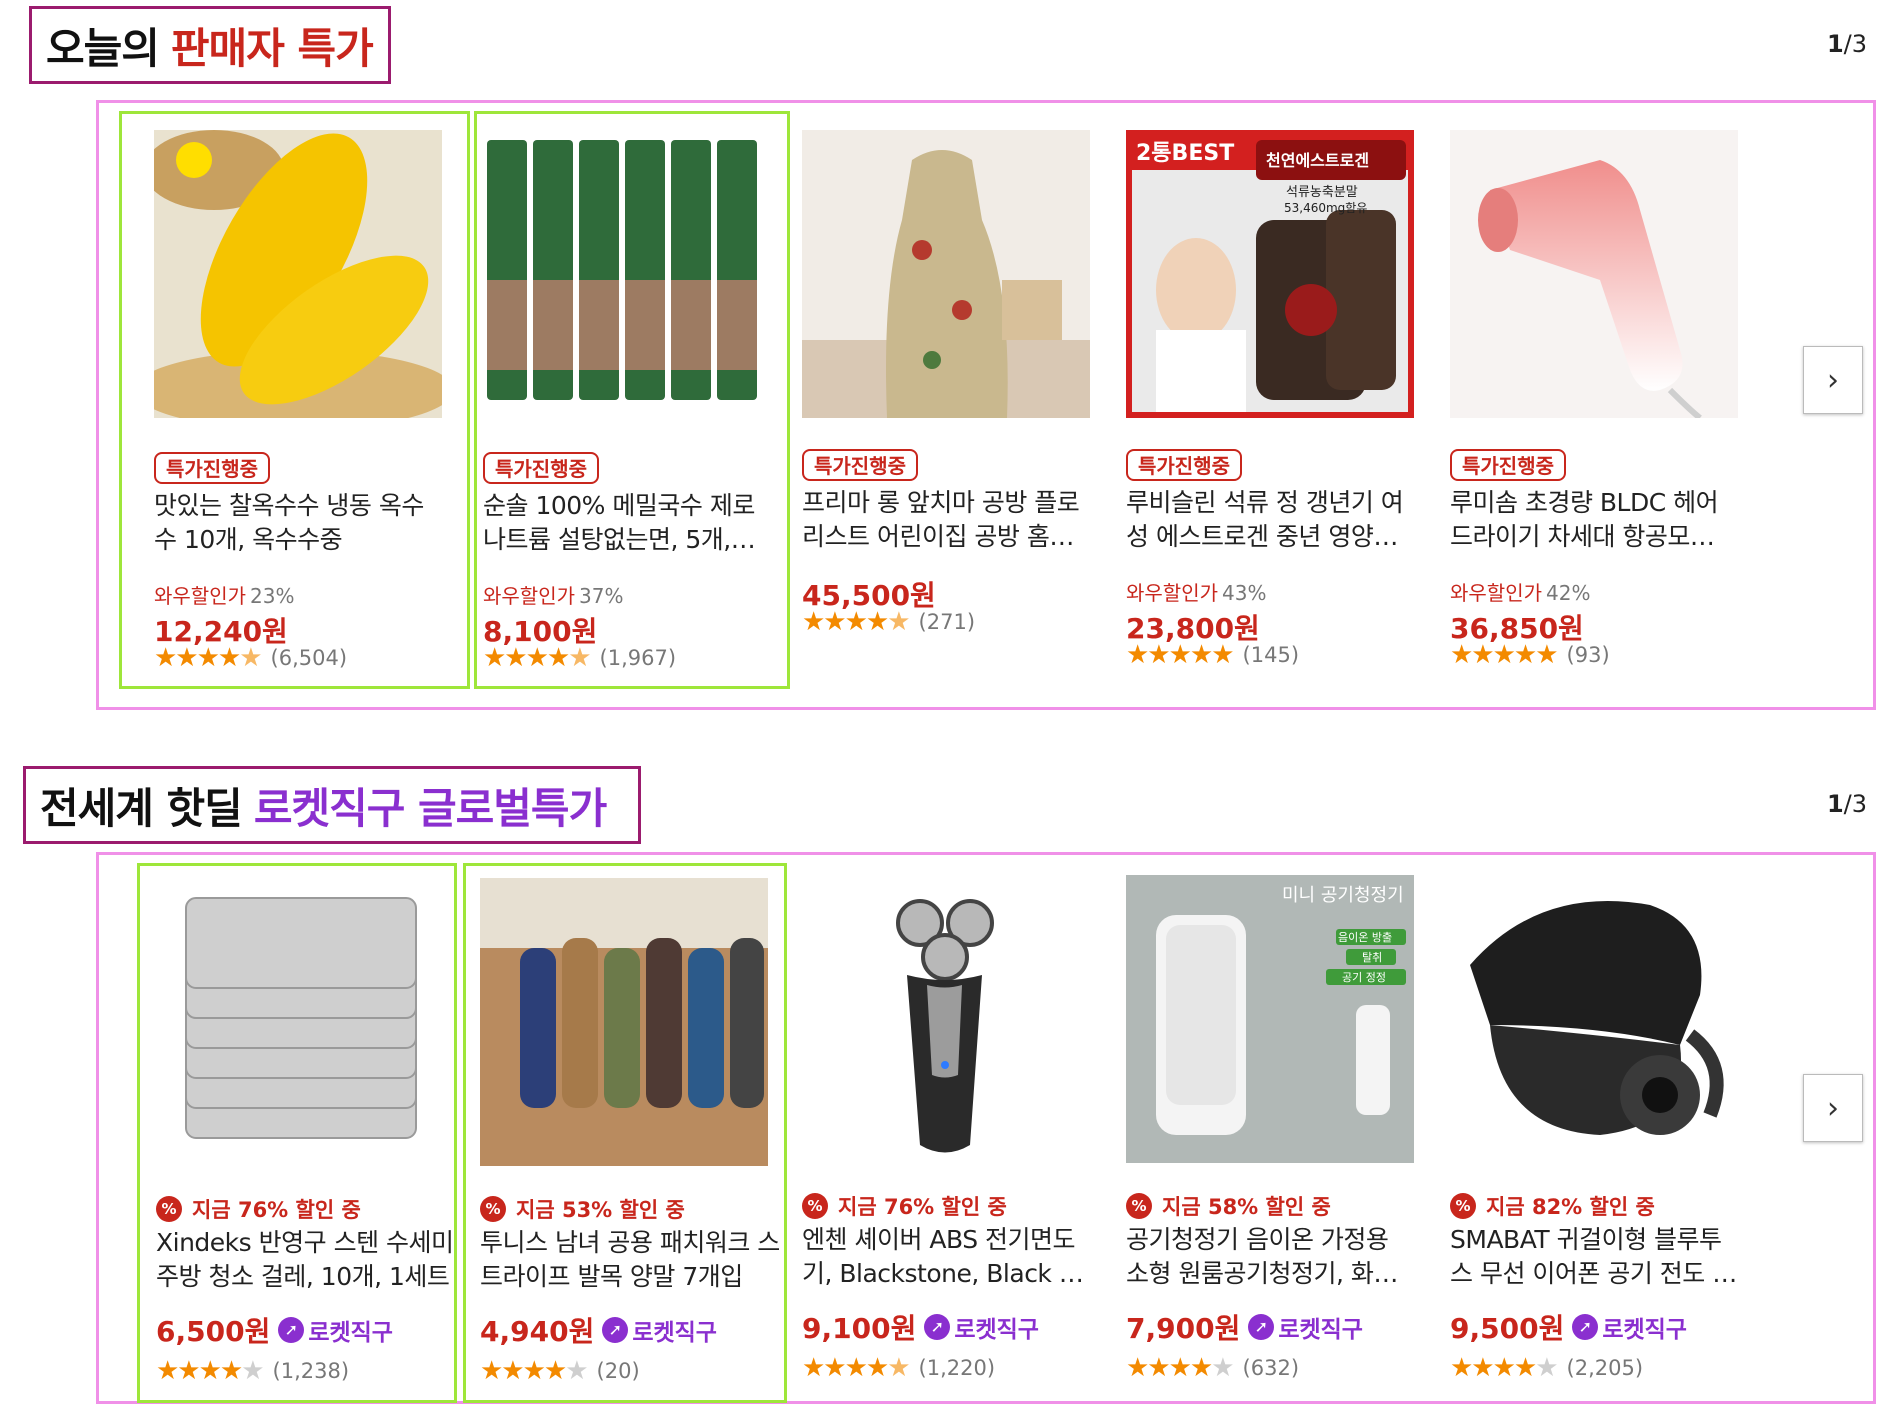 The height and width of the screenshot is (1409, 1883). What do you see at coordinates (946, 274) in the screenshot?
I see `apron-image` at bounding box center [946, 274].